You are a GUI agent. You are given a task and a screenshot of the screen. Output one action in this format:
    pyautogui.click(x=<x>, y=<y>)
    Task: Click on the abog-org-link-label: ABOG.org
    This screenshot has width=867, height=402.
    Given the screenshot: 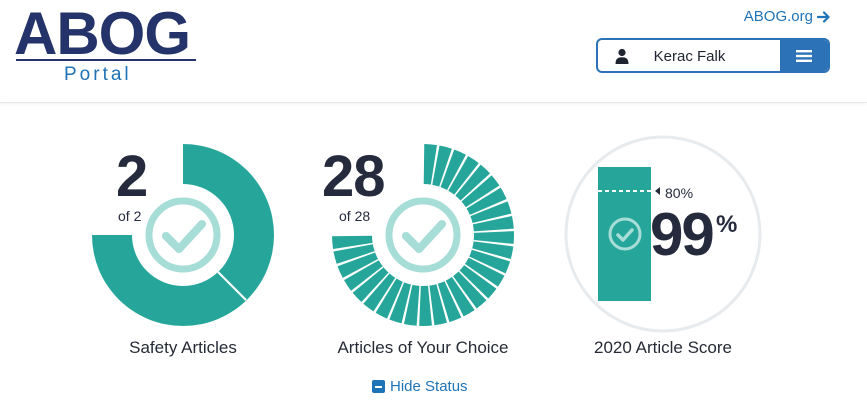 What is the action you would take?
    pyautogui.click(x=778, y=16)
    